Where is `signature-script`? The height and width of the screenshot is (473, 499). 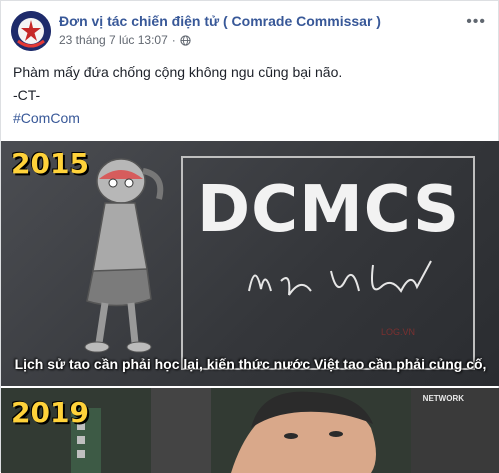
signature-script is located at coordinates (340, 279).